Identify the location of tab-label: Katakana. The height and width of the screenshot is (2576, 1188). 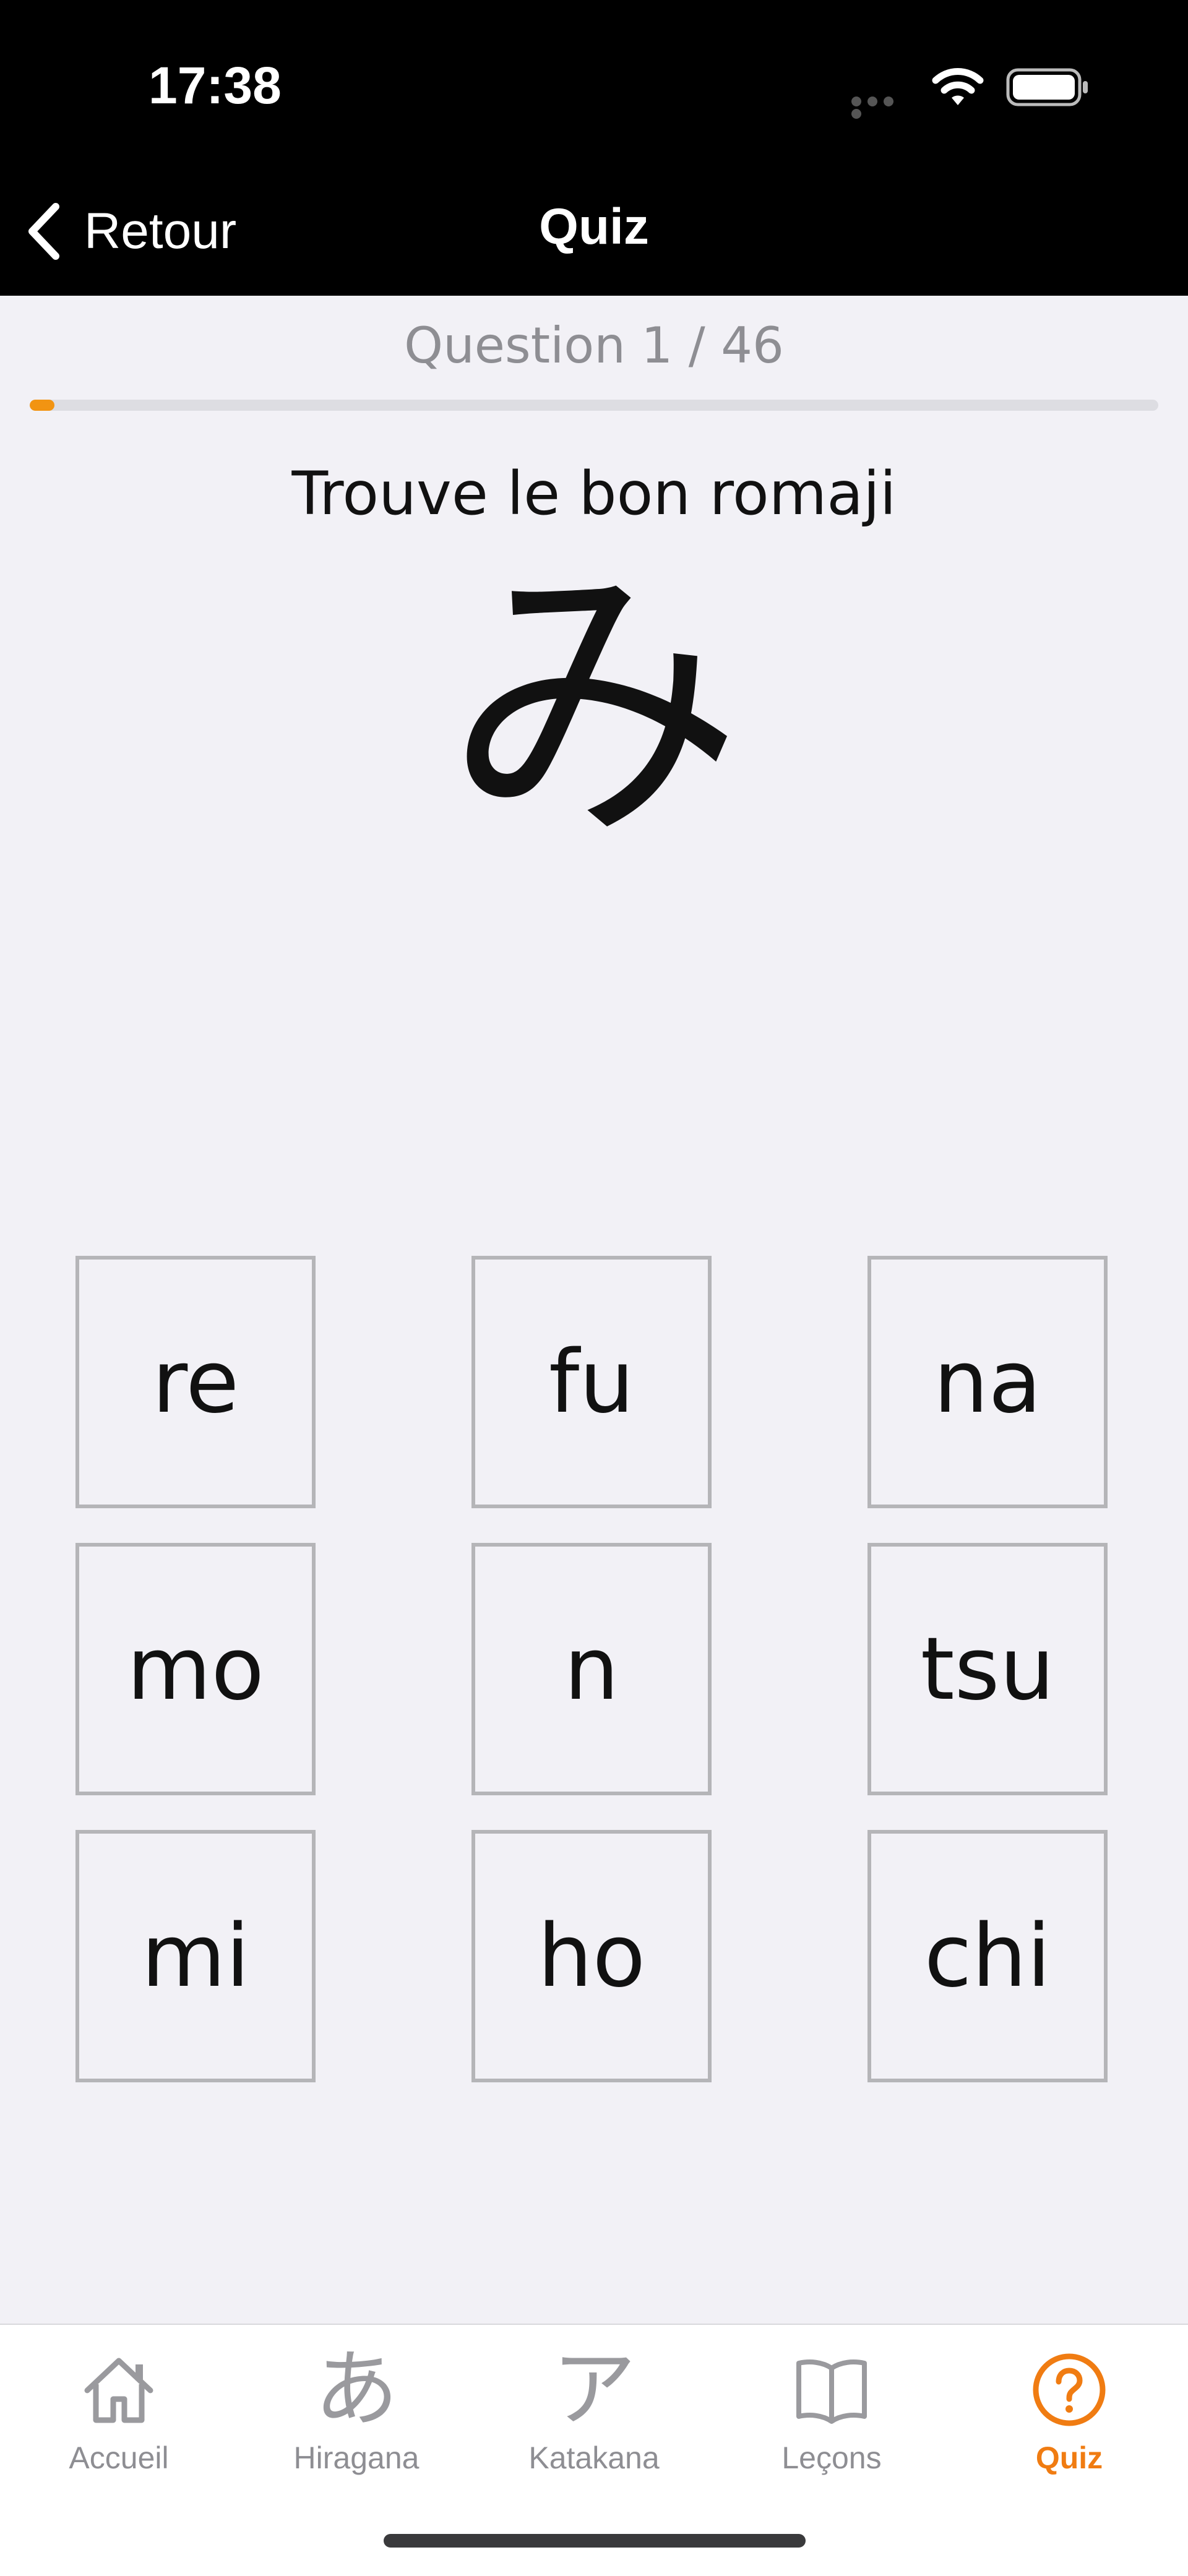
(594, 2458).